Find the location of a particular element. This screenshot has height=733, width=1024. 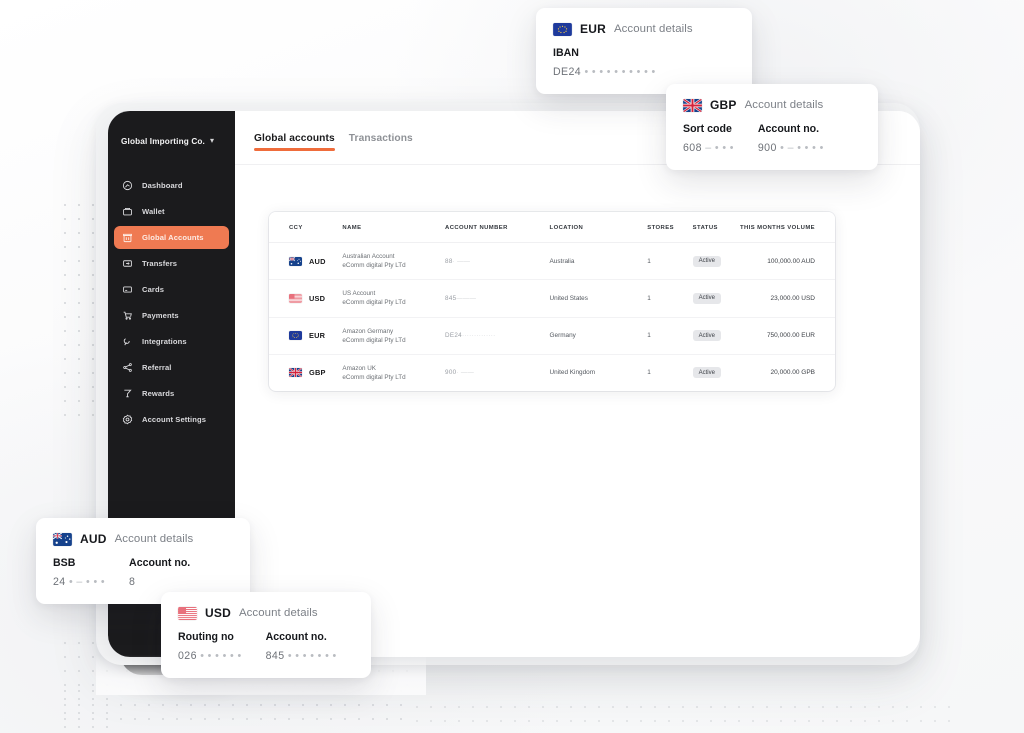

value-prefix: DE24 is located at coordinates (567, 72).